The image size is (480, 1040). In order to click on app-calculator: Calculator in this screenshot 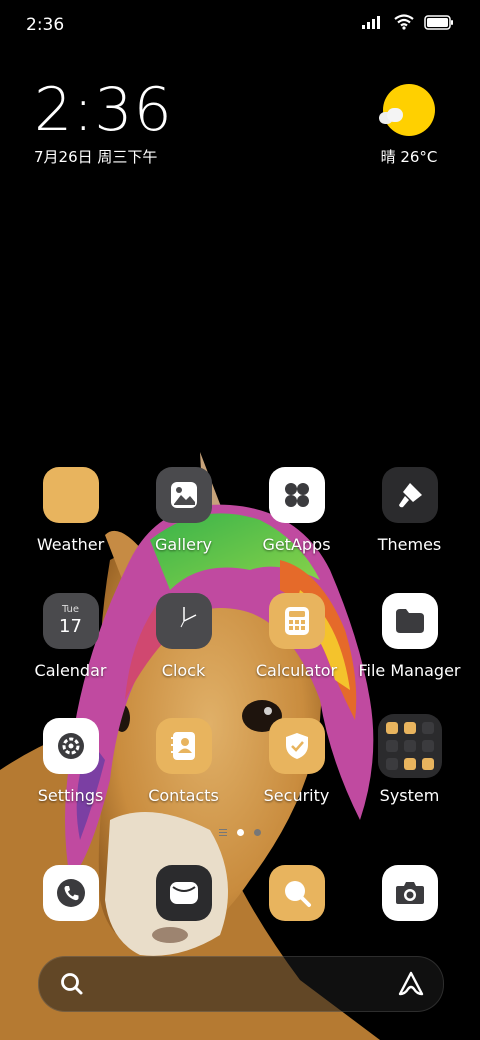, I will do `click(296, 636)`.